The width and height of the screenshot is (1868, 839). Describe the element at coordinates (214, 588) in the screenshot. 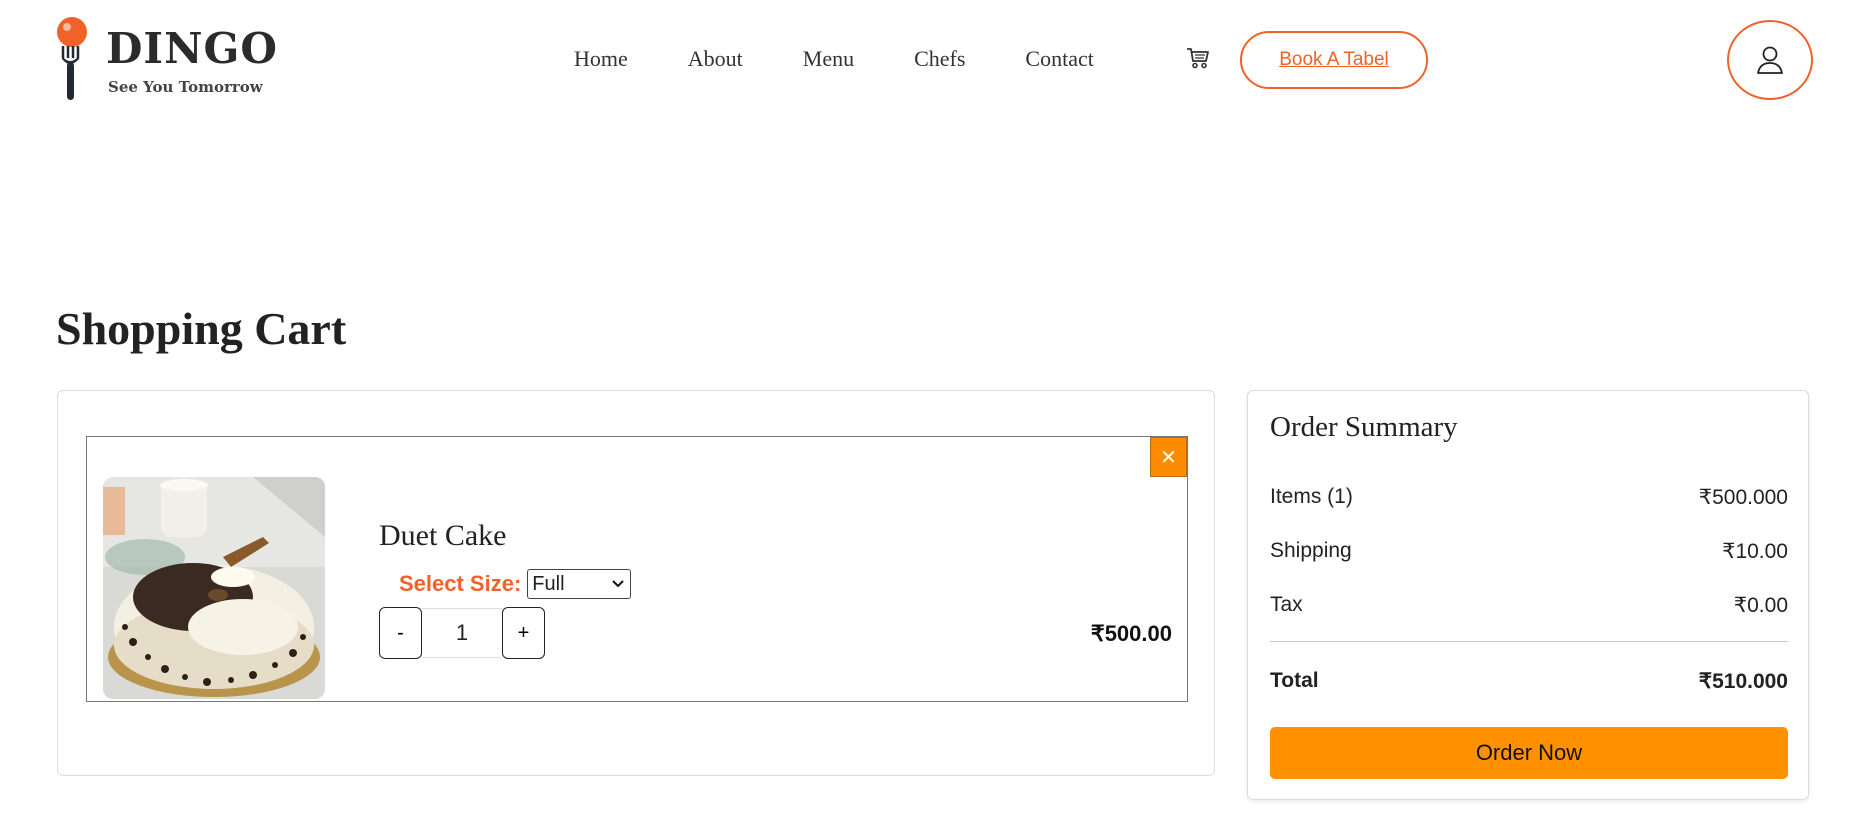

I see `duet-cake-photo` at that location.